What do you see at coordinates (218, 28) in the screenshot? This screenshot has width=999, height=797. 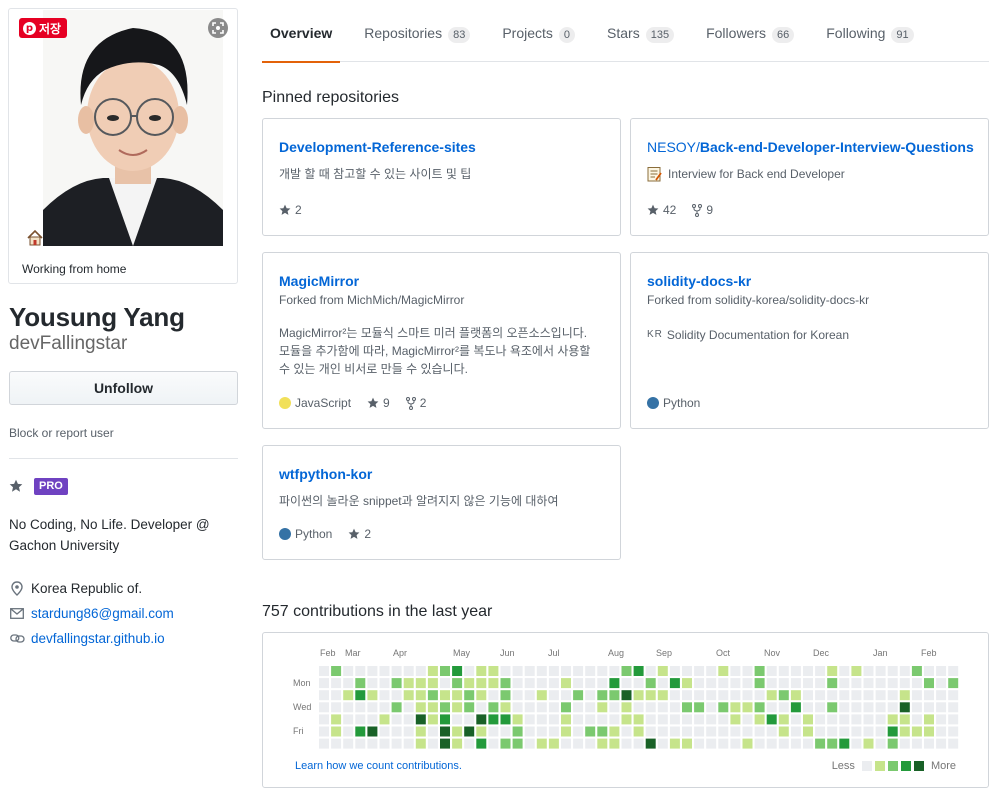 I see `lens-icon` at bounding box center [218, 28].